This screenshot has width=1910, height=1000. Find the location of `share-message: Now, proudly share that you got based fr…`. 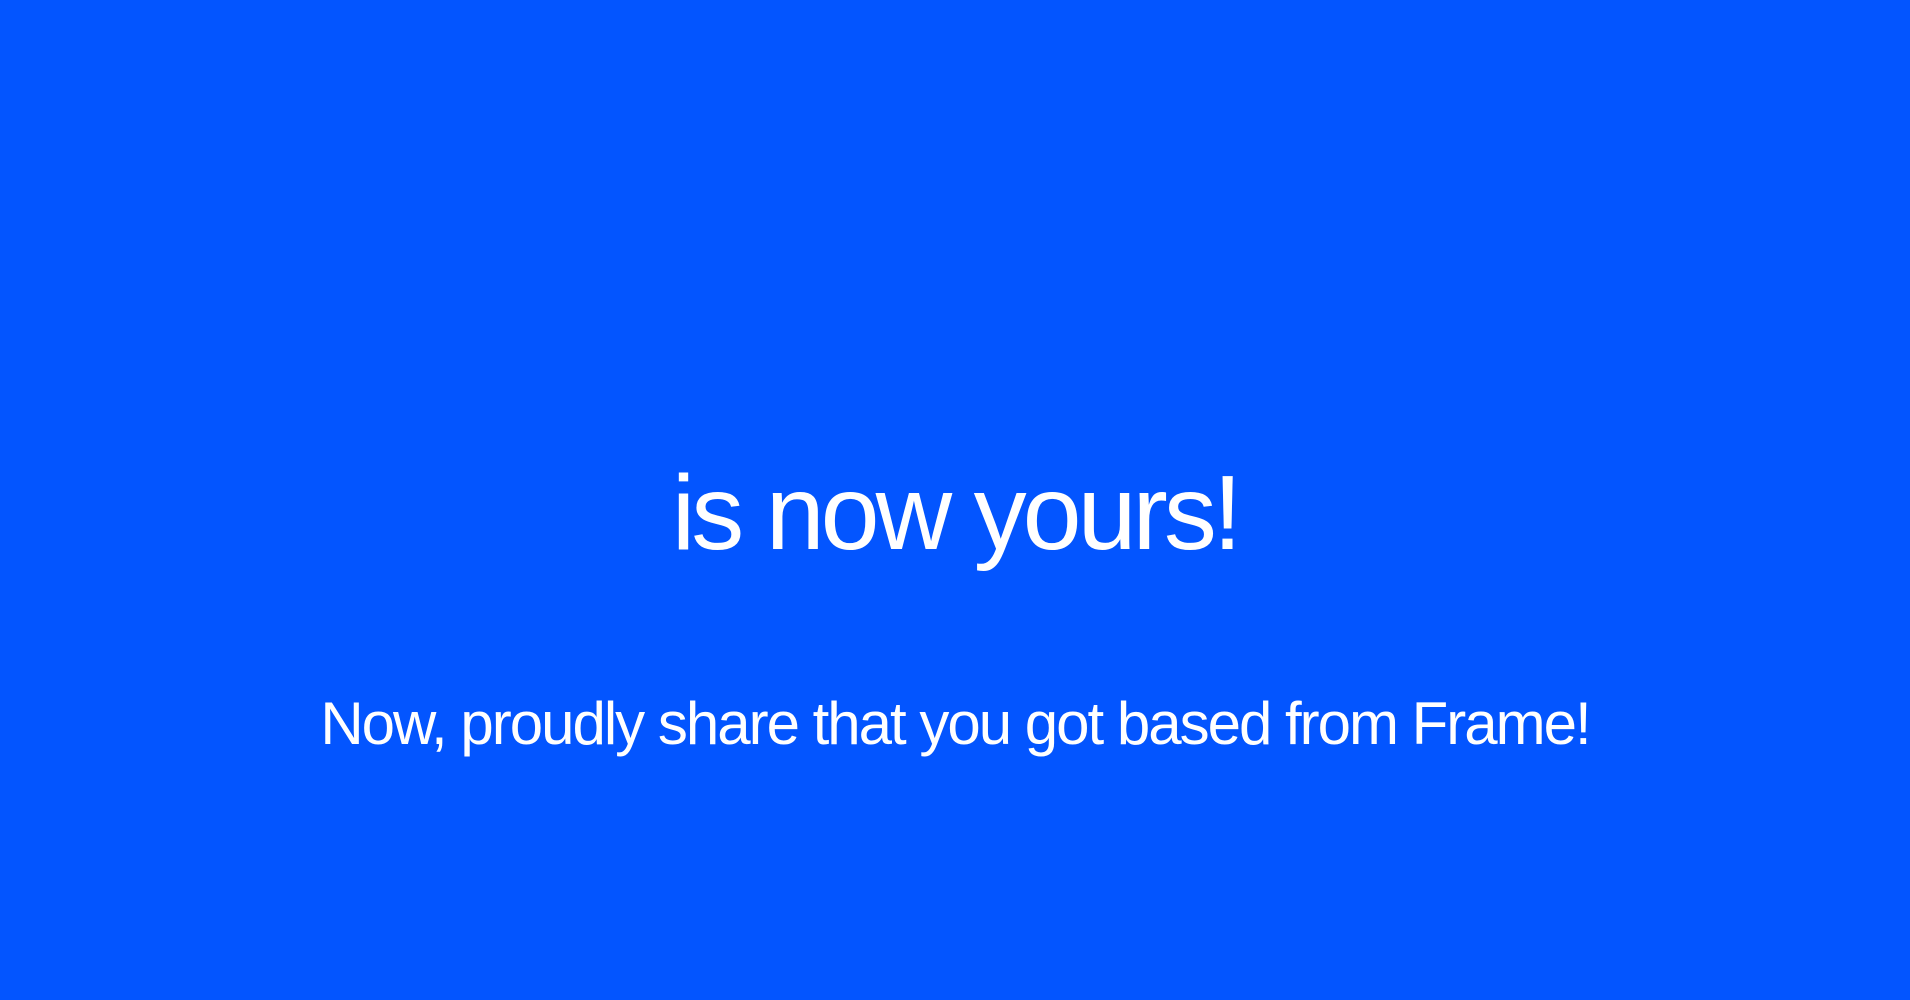

share-message: Now, proudly share that you got based fr… is located at coordinates (955, 723).